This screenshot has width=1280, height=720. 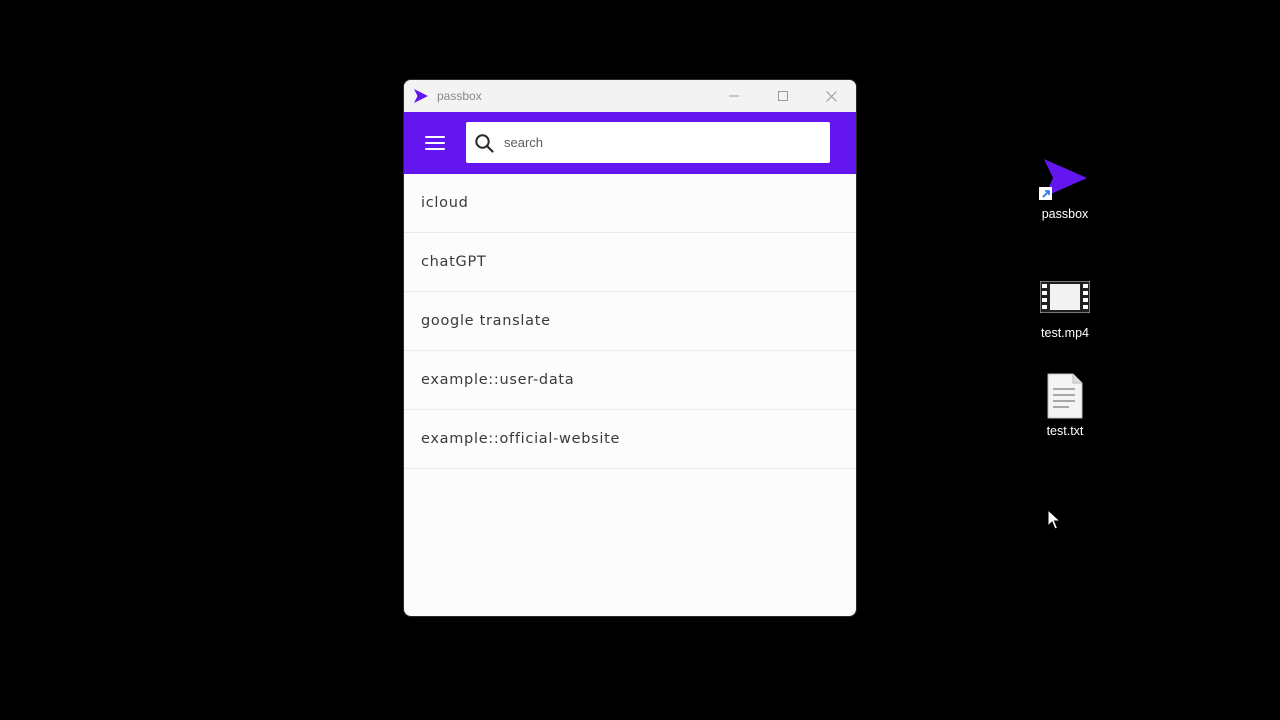 What do you see at coordinates (1065, 214) in the screenshot?
I see `desktop-icon-label: passbox` at bounding box center [1065, 214].